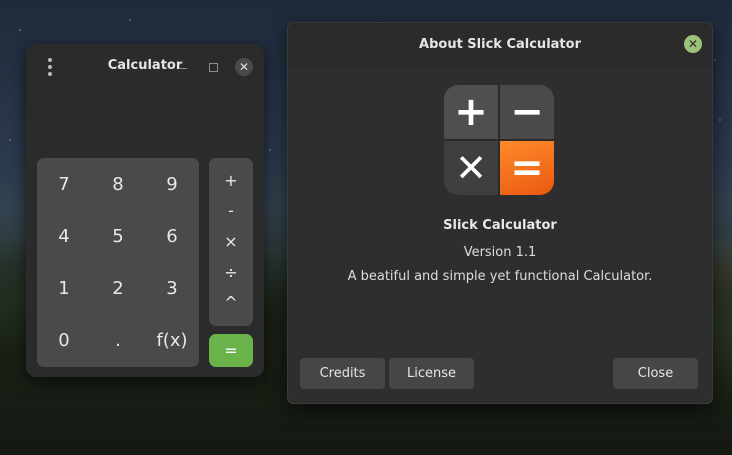 Image resolution: width=732 pixels, height=455 pixels. Describe the element at coordinates (64, 341) in the screenshot. I see `key-0: 0` at that location.